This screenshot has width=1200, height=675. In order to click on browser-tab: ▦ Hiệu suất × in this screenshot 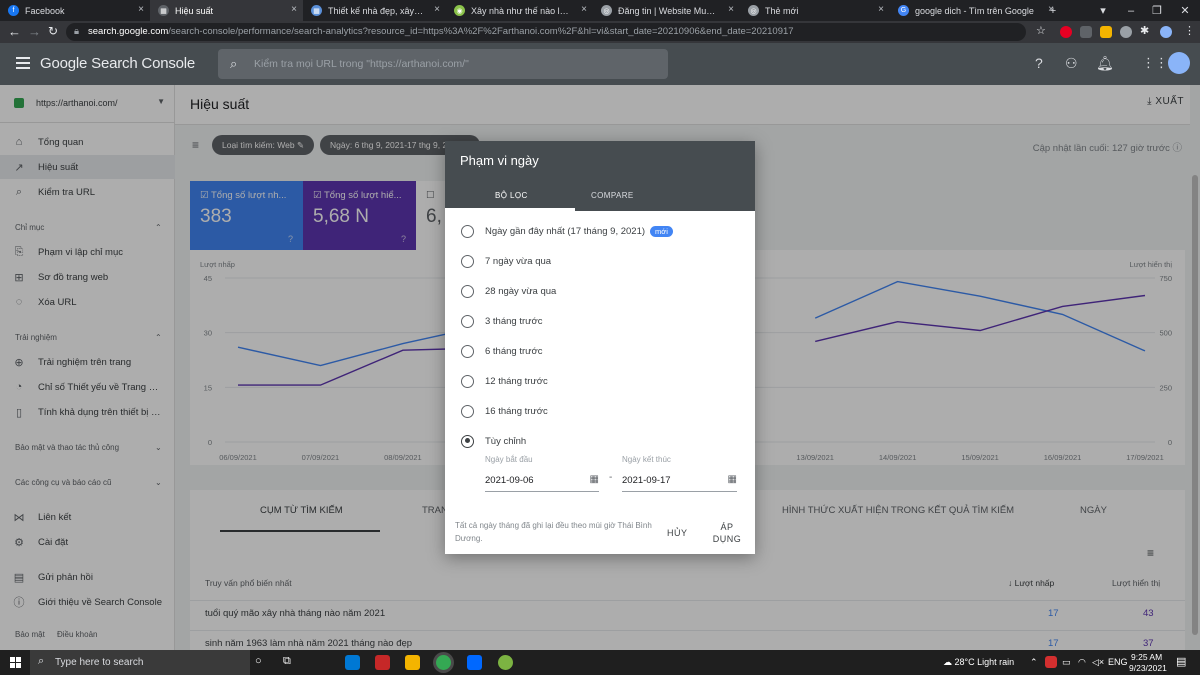, I will do `click(226, 10)`.